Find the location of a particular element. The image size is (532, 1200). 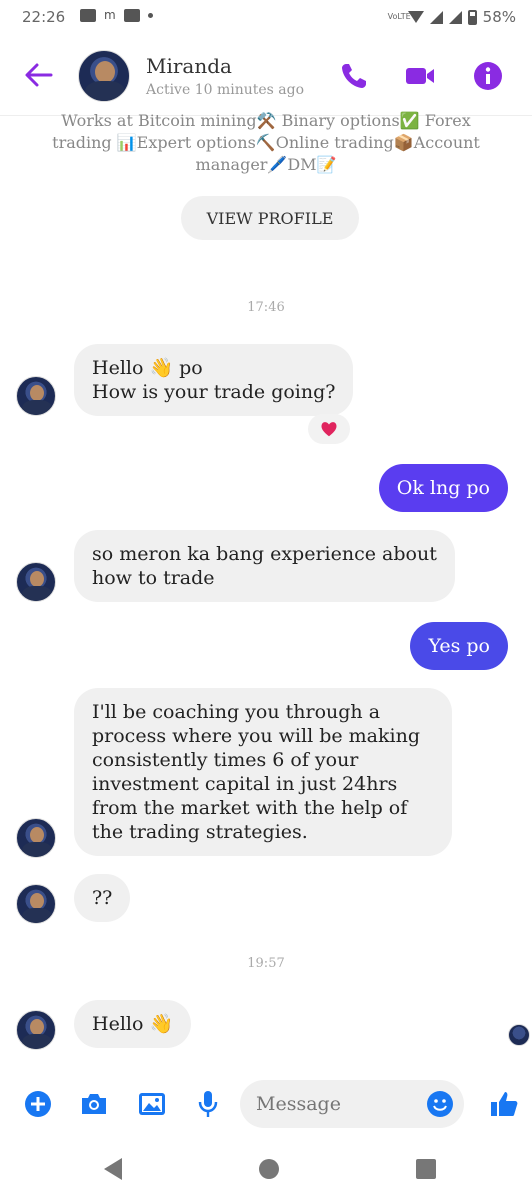

message-line: ?? is located at coordinates (102, 898).